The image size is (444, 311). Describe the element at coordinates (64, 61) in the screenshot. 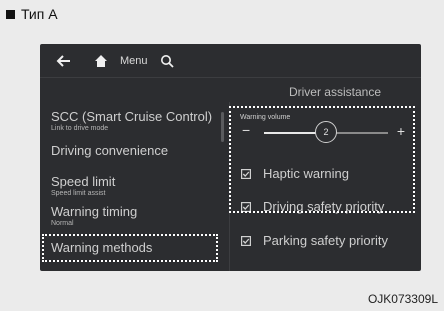

I see `back-arrow-icon` at that location.